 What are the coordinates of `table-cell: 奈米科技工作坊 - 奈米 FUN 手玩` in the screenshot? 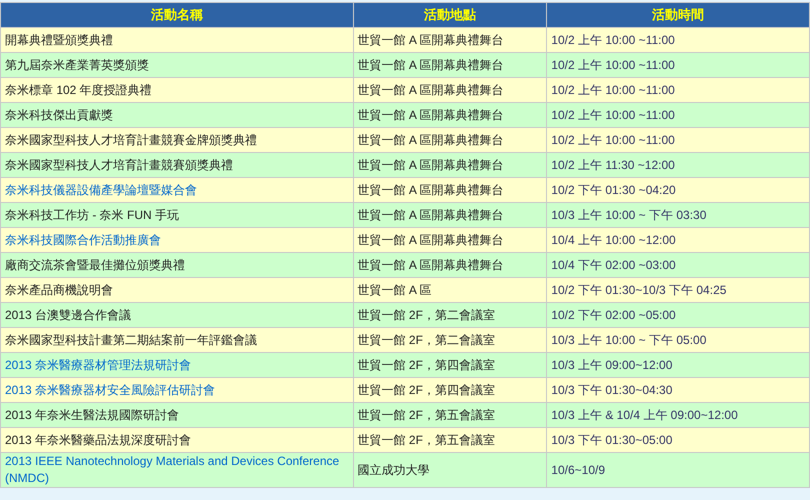 It's located at (177, 215).